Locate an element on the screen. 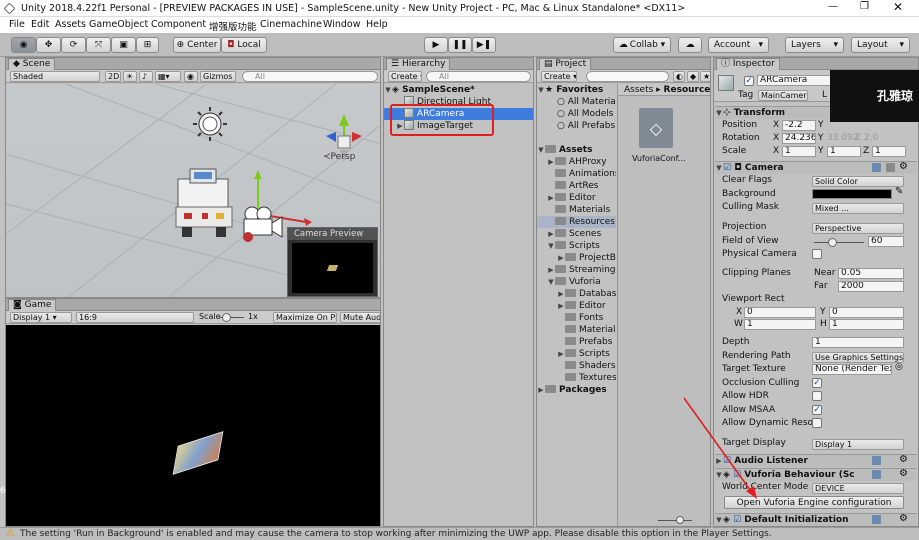 This screenshot has width=919, height=540. project-tree-item: ▶ ProjectB is located at coordinates (576, 258).